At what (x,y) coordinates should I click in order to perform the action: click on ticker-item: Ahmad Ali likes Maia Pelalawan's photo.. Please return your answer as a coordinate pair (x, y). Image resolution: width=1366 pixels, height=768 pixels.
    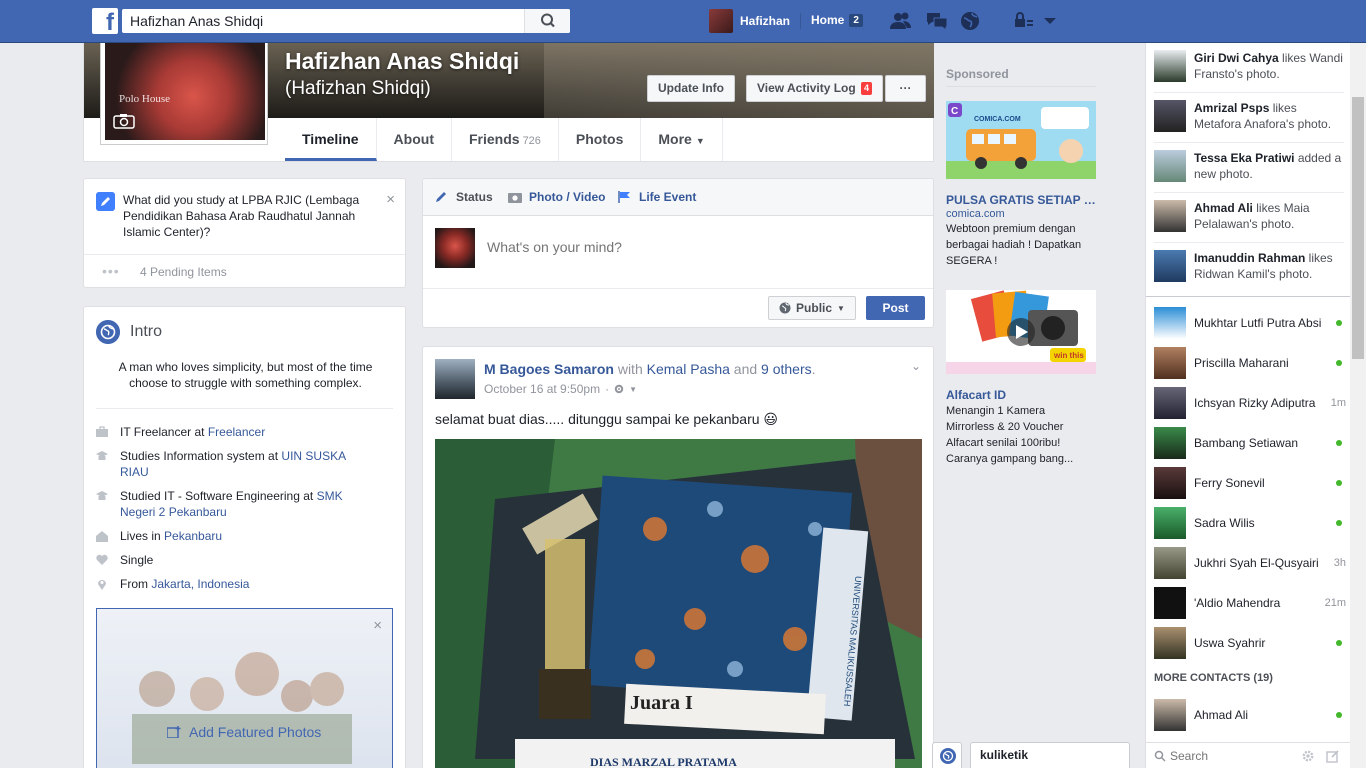
    Looking at the image, I should click on (1249, 218).